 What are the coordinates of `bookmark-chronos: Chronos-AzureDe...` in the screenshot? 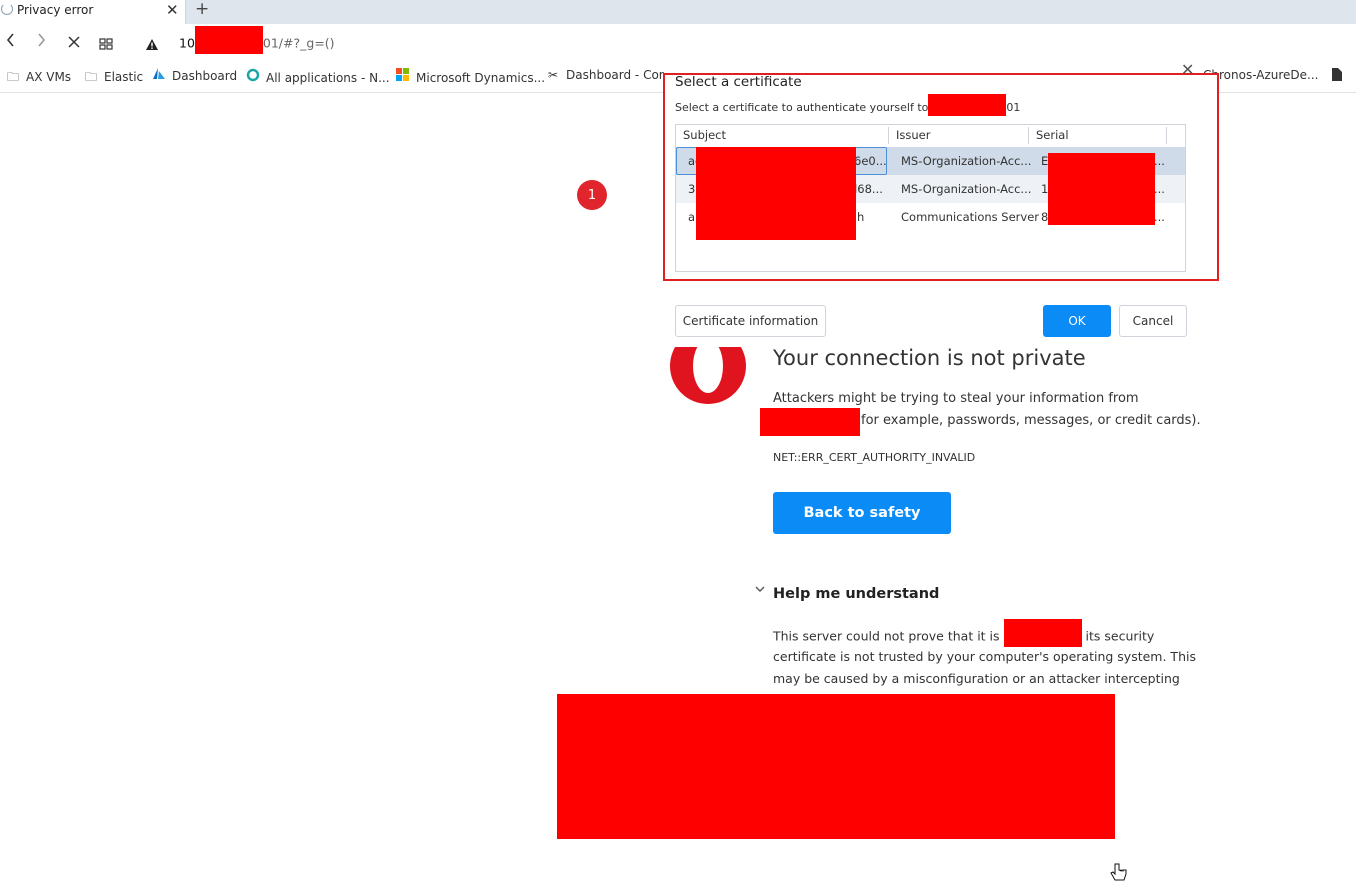 It's located at (1261, 75).